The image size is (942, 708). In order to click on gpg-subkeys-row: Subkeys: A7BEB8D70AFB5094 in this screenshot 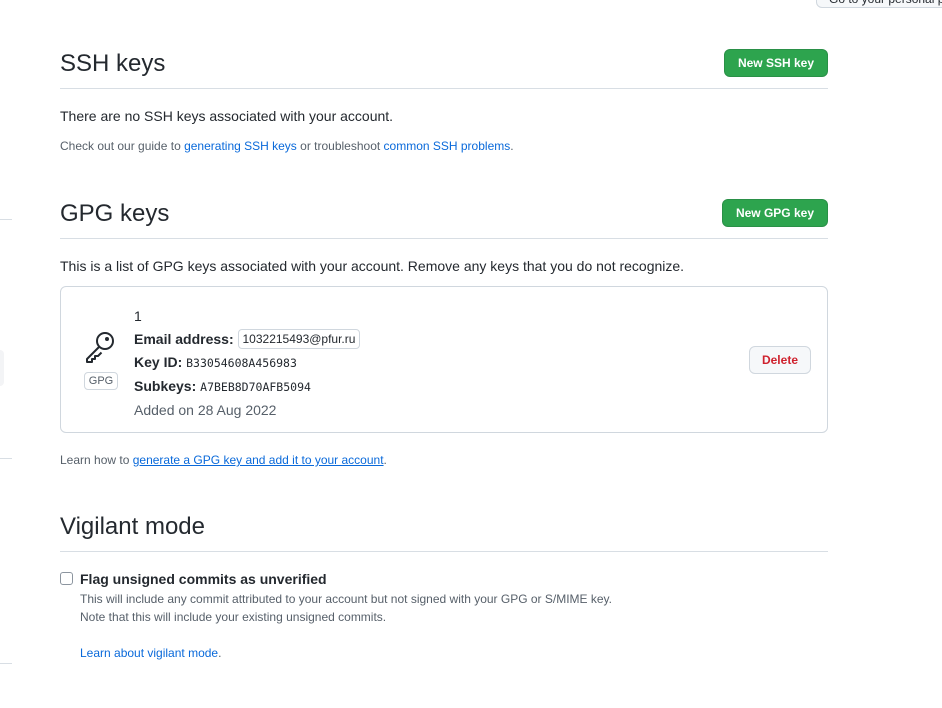, I will do `click(247, 387)`.